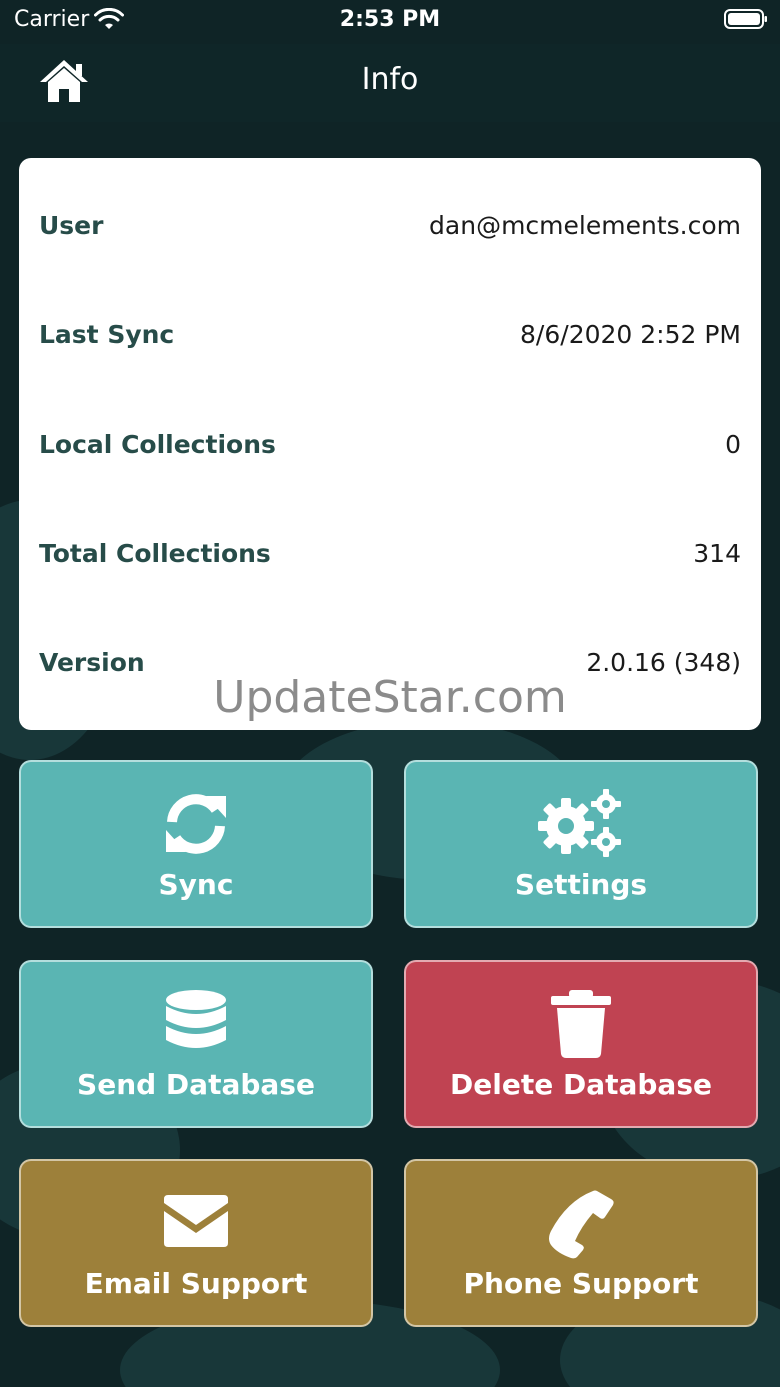 Image resolution: width=780 pixels, height=1387 pixels. What do you see at coordinates (733, 444) in the screenshot?
I see `local-collections-value: 0` at bounding box center [733, 444].